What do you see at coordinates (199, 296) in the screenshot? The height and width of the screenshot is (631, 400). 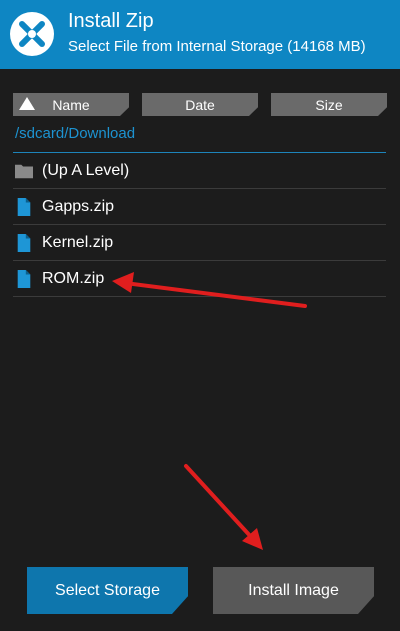 I see `row-divider` at bounding box center [199, 296].